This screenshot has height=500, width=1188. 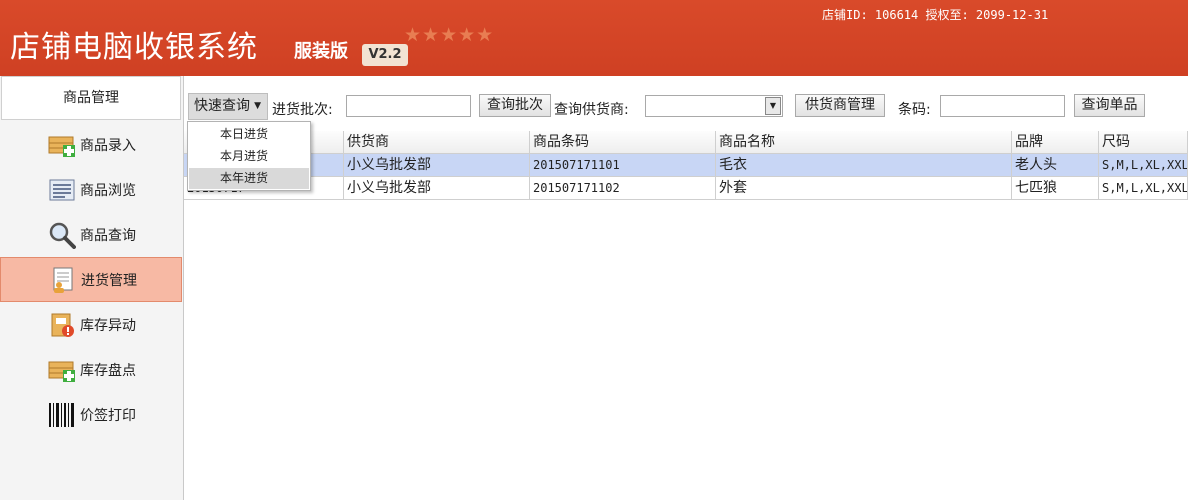 I want to click on quick-query-label: 快速查询, so click(x=222, y=106).